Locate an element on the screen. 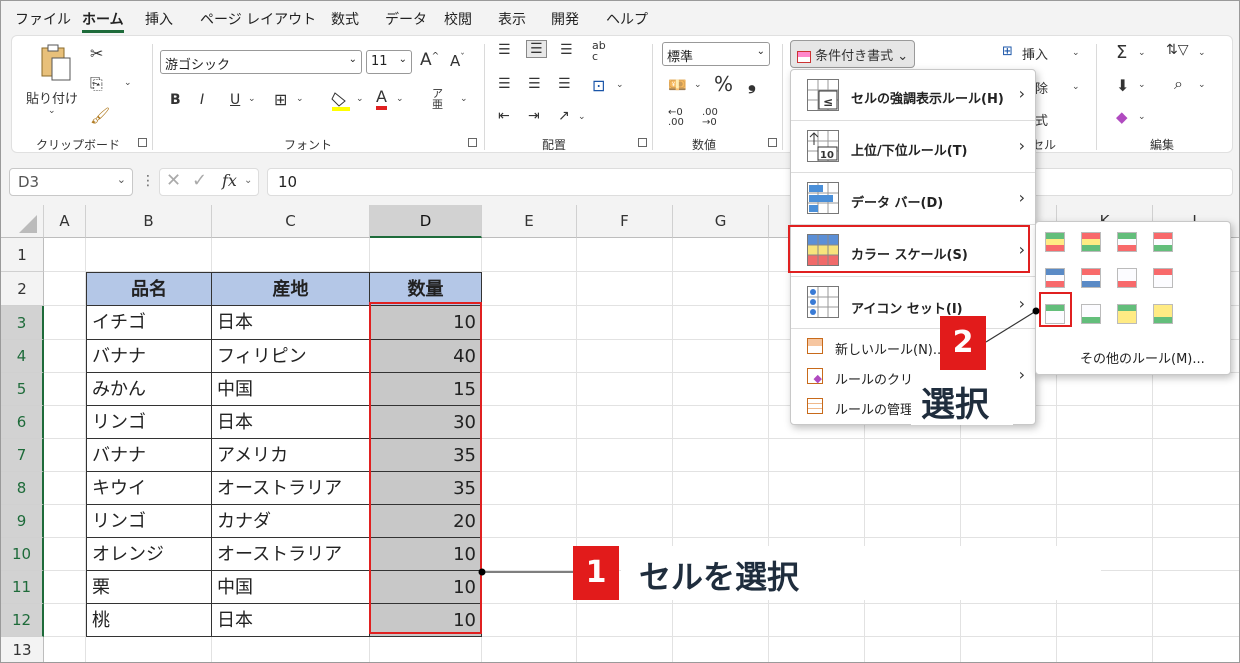  step-badge-1: 1 is located at coordinates (596, 573).